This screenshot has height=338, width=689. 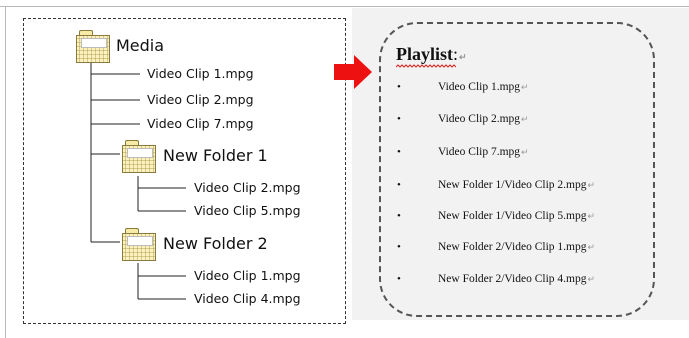 What do you see at coordinates (496, 279) in the screenshot?
I see `playlist-item: • New Folder 2/Video Clip 4.mpg↵` at bounding box center [496, 279].